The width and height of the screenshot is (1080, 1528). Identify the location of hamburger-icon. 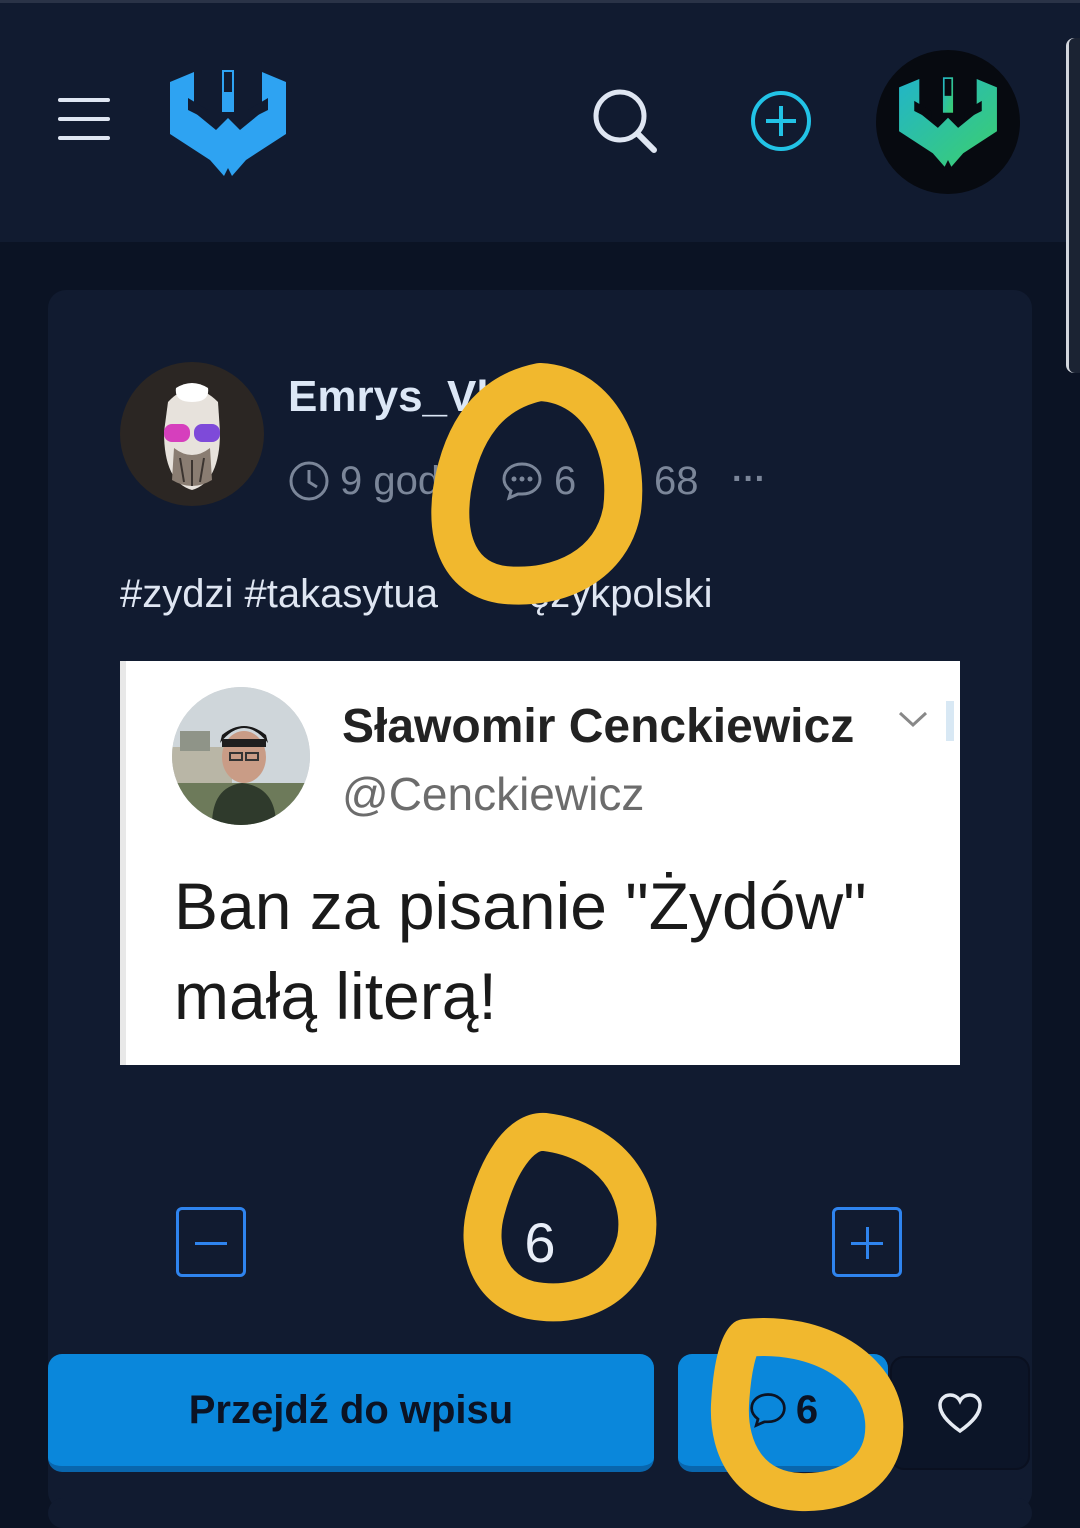
(84, 120).